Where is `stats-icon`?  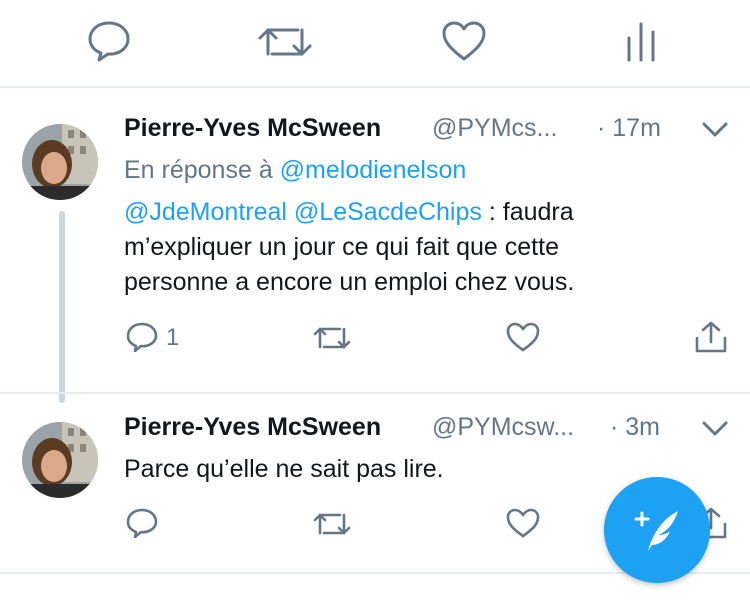 stats-icon is located at coordinates (641, 42).